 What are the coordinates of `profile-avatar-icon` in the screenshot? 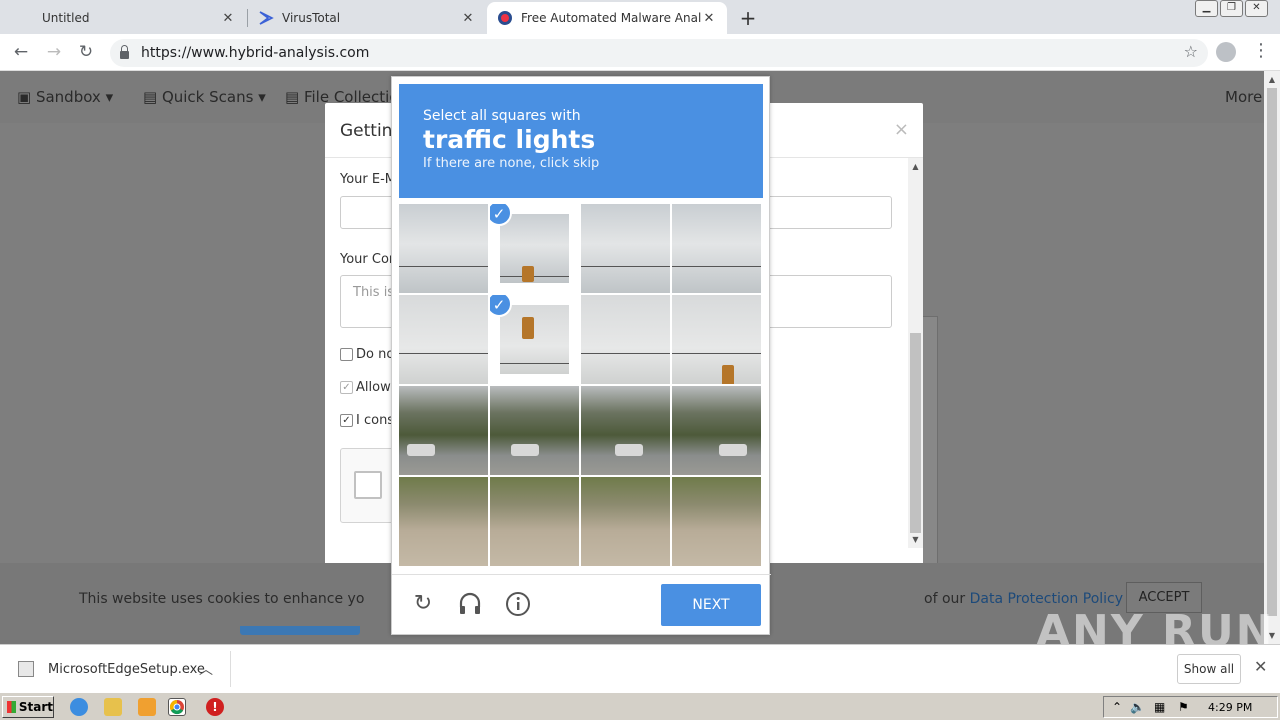 It's located at (1226, 52).